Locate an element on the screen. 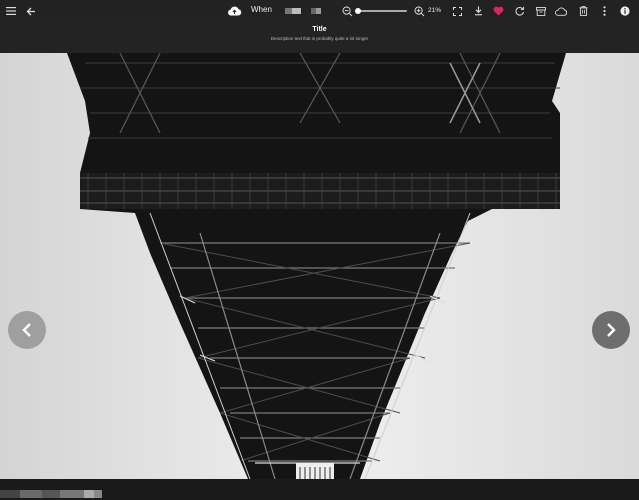 The width and height of the screenshot is (639, 500). zoom-slider is located at coordinates (381, 11).